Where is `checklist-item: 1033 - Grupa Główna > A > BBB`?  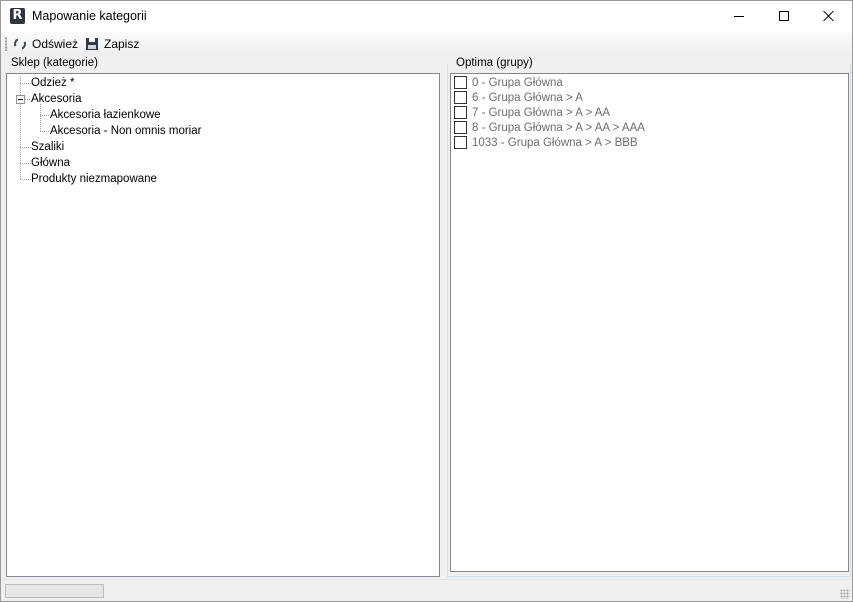
checklist-item: 1033 - Grupa Główna > A > BBB is located at coordinates (546, 142).